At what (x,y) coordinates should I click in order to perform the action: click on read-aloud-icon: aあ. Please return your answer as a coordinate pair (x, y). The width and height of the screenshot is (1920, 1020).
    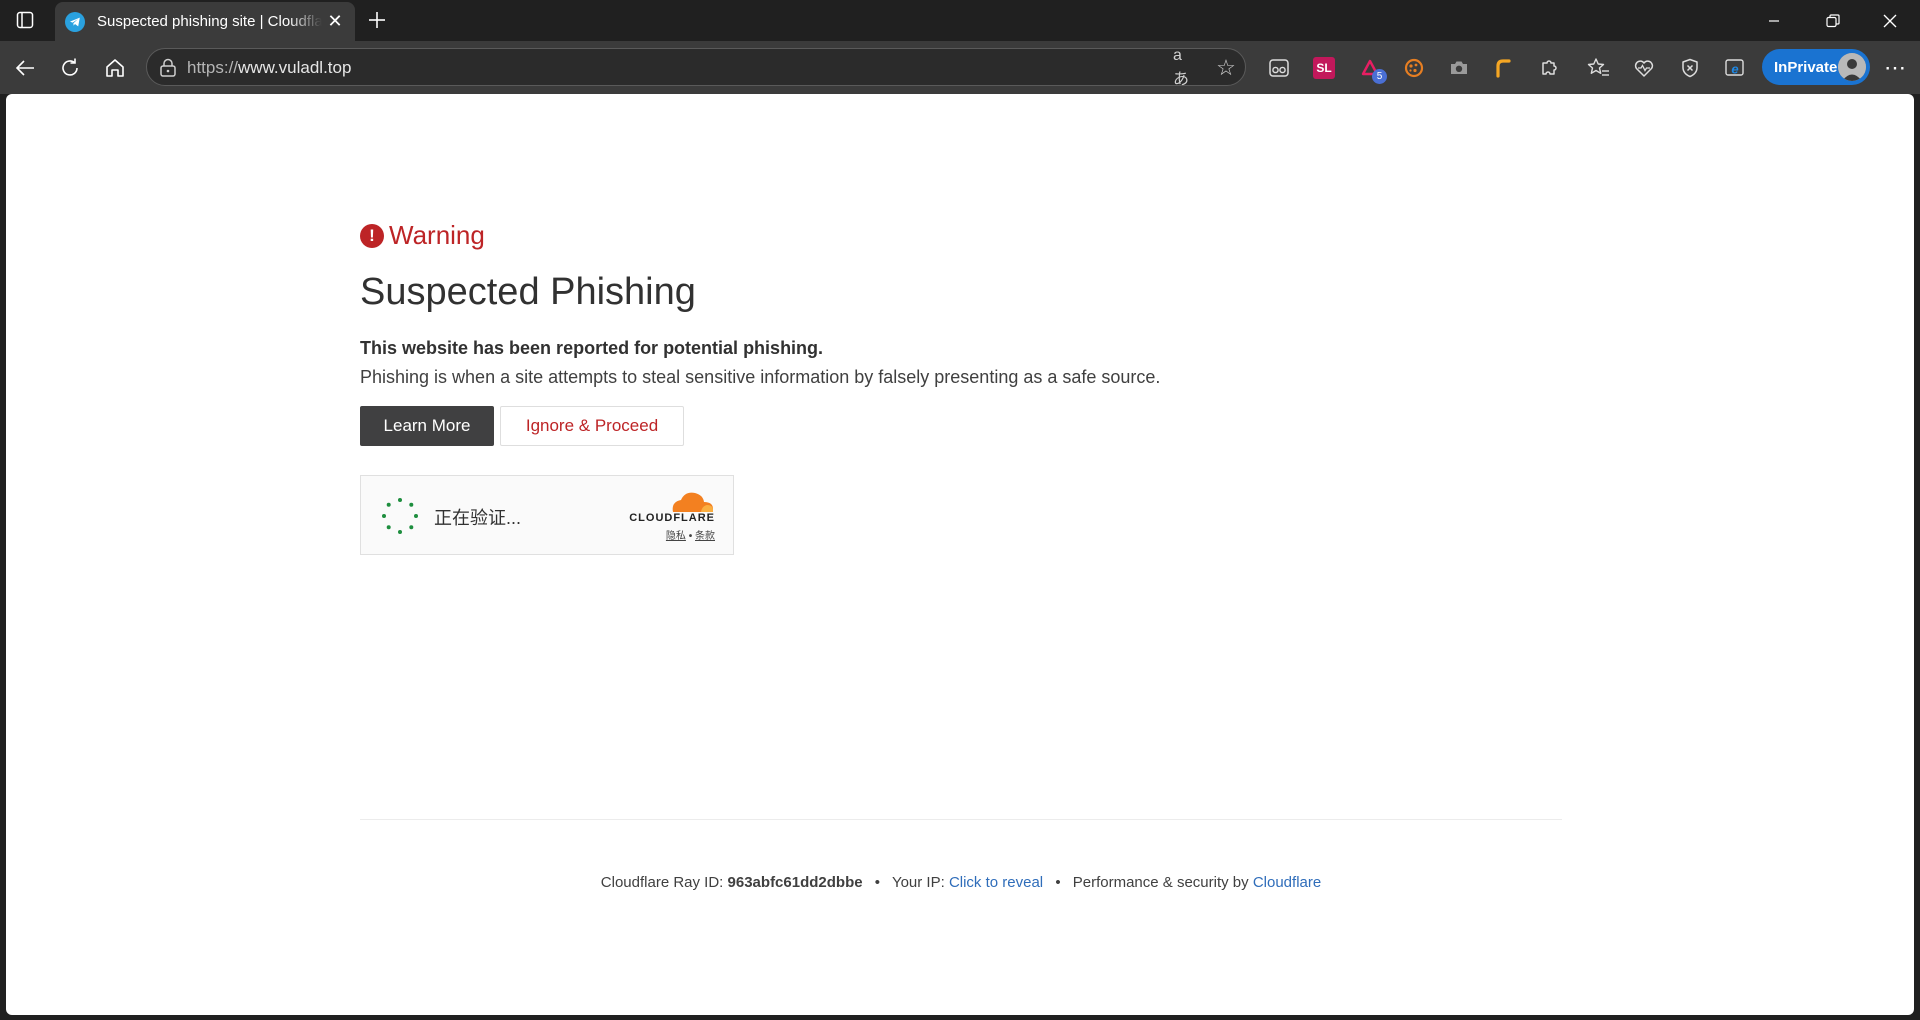
    Looking at the image, I should click on (1184, 67).